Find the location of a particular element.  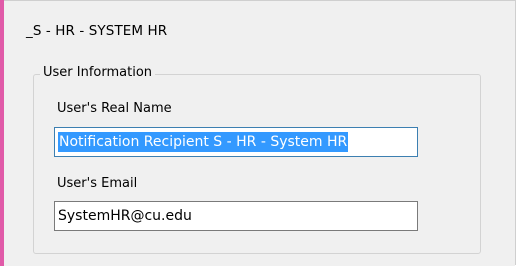

page-title: _S - HR - SYSTEM HR is located at coordinates (97, 31).